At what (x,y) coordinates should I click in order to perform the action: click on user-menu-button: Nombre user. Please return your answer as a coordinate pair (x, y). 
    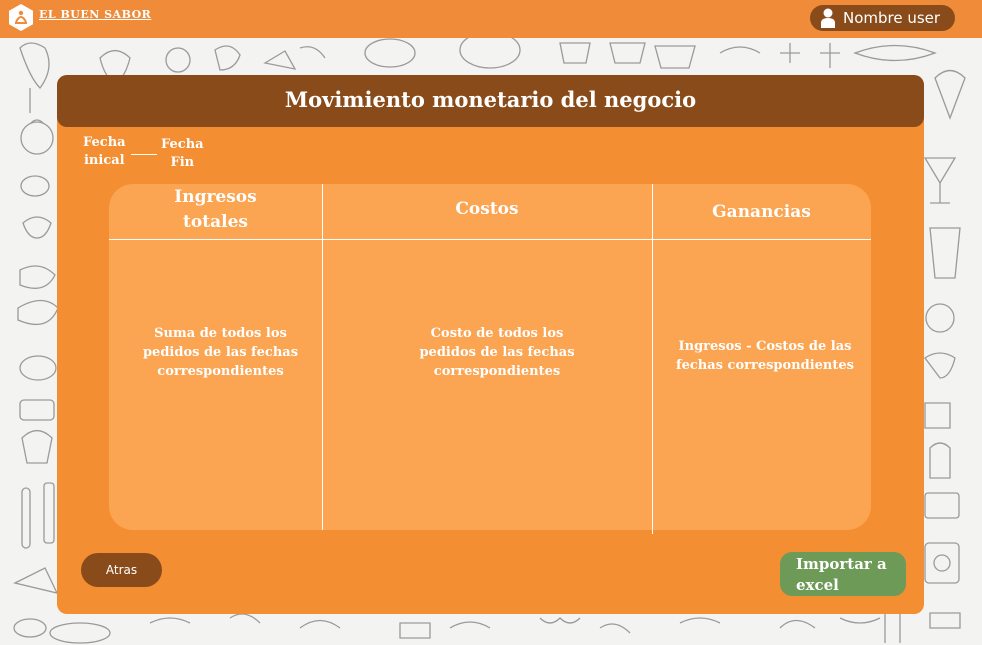
    Looking at the image, I should click on (882, 18).